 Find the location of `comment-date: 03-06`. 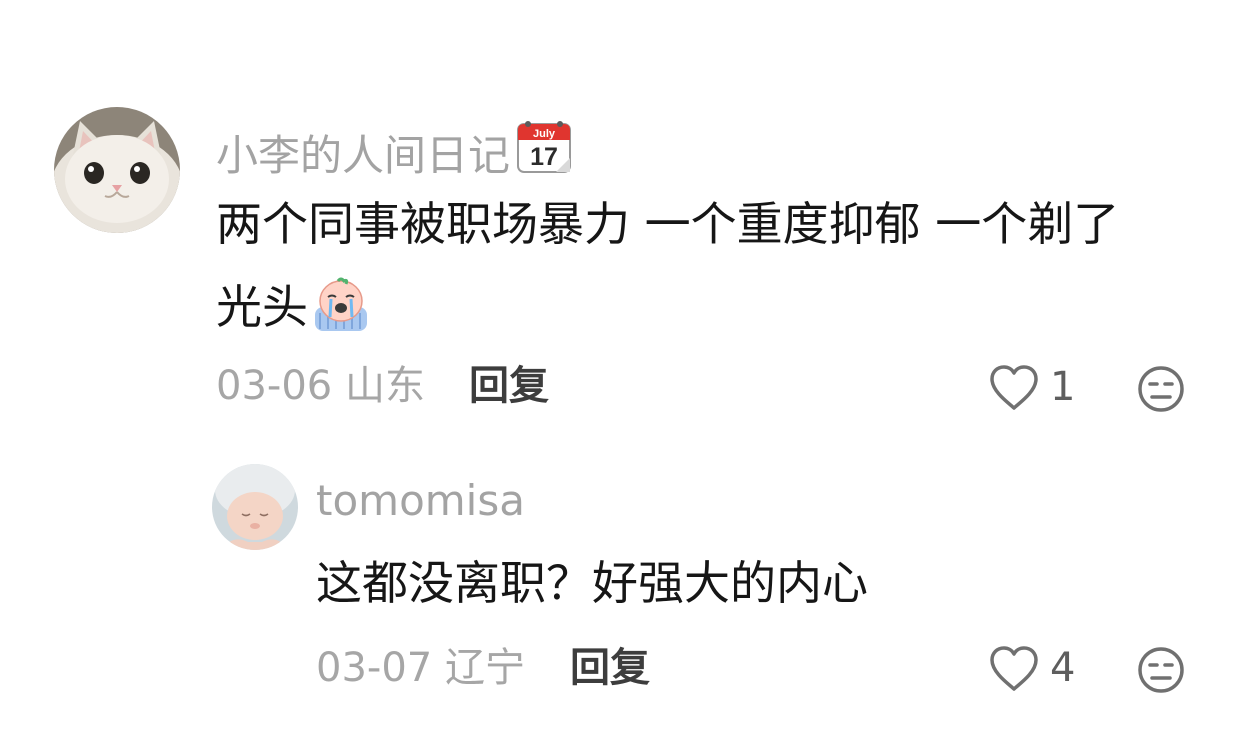

comment-date: 03-06 is located at coordinates (274, 386).